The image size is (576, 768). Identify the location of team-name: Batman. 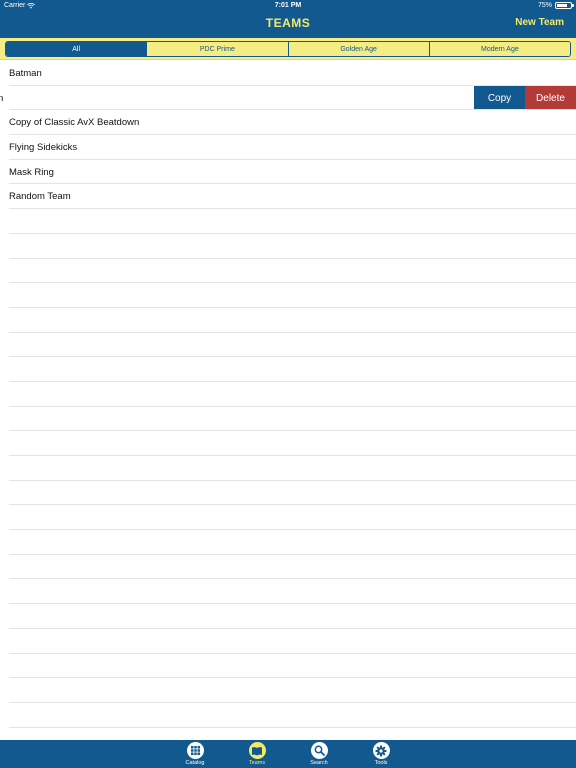
(25, 73).